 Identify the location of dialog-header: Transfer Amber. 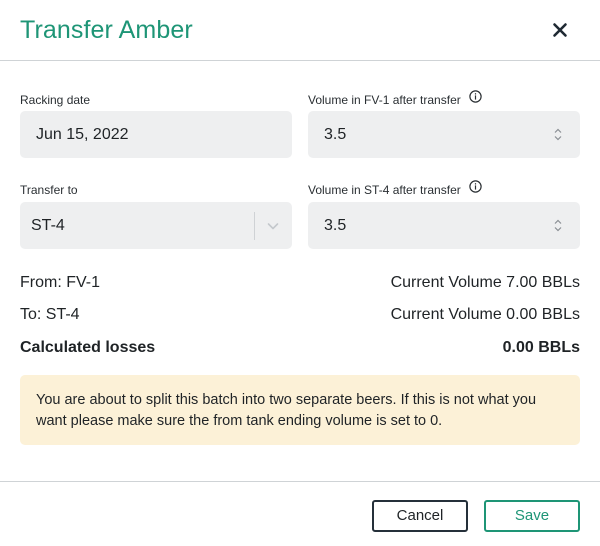
(300, 30).